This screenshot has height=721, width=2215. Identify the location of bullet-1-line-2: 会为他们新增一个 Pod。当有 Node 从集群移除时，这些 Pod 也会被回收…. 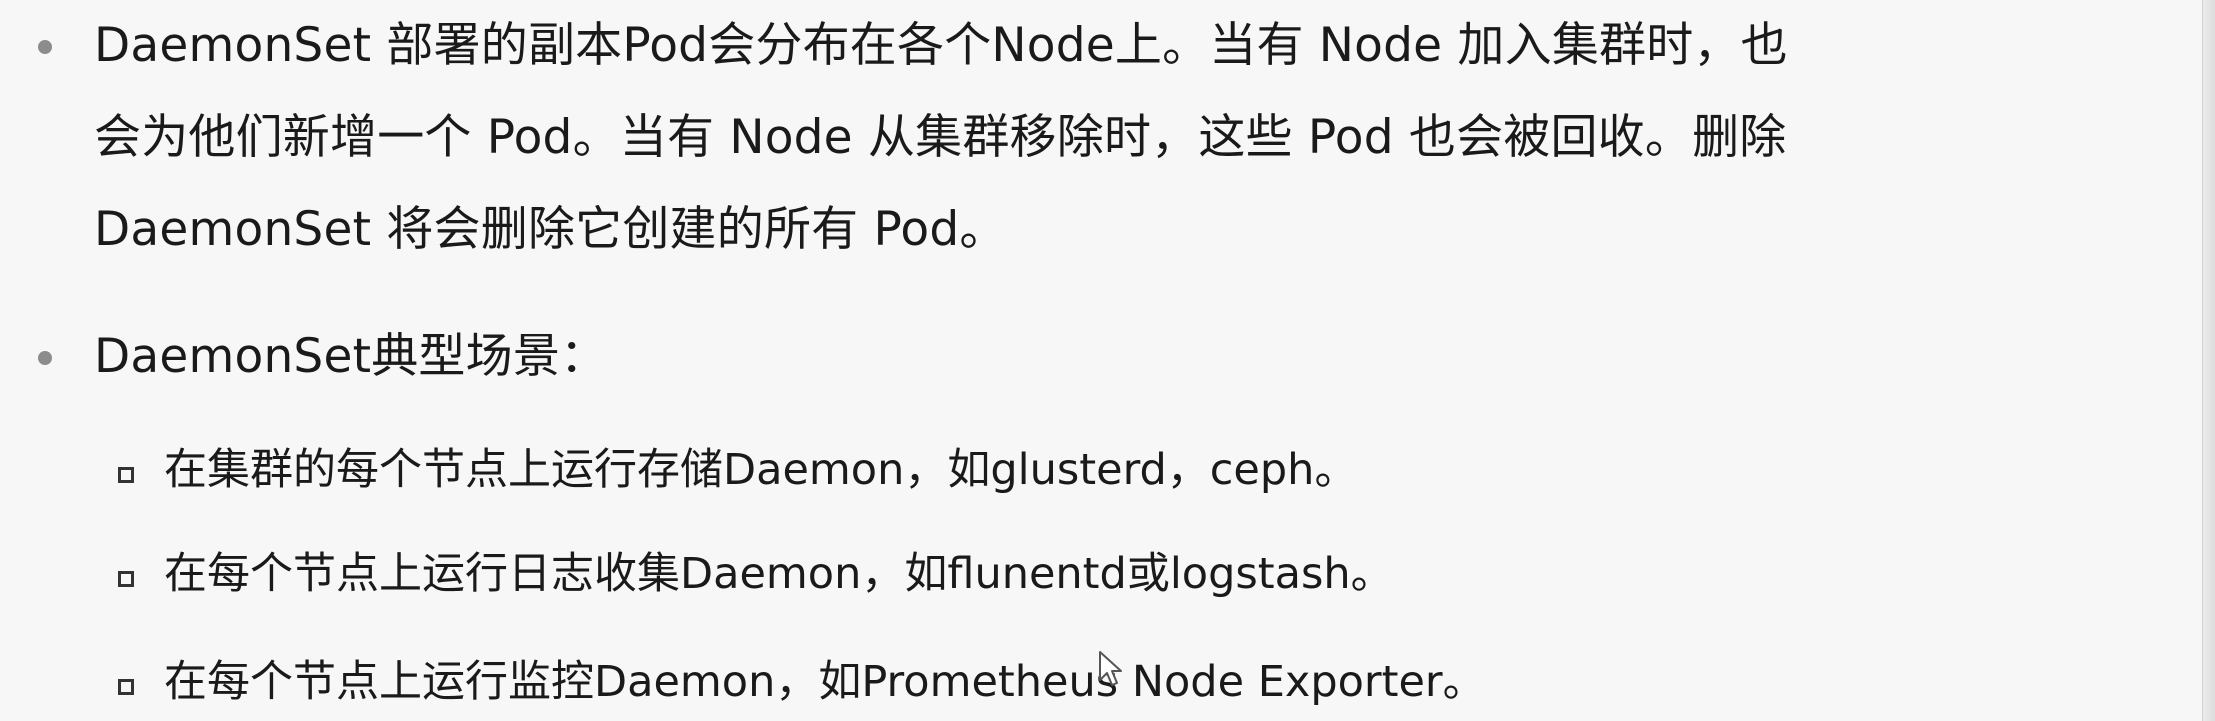
(940, 137).